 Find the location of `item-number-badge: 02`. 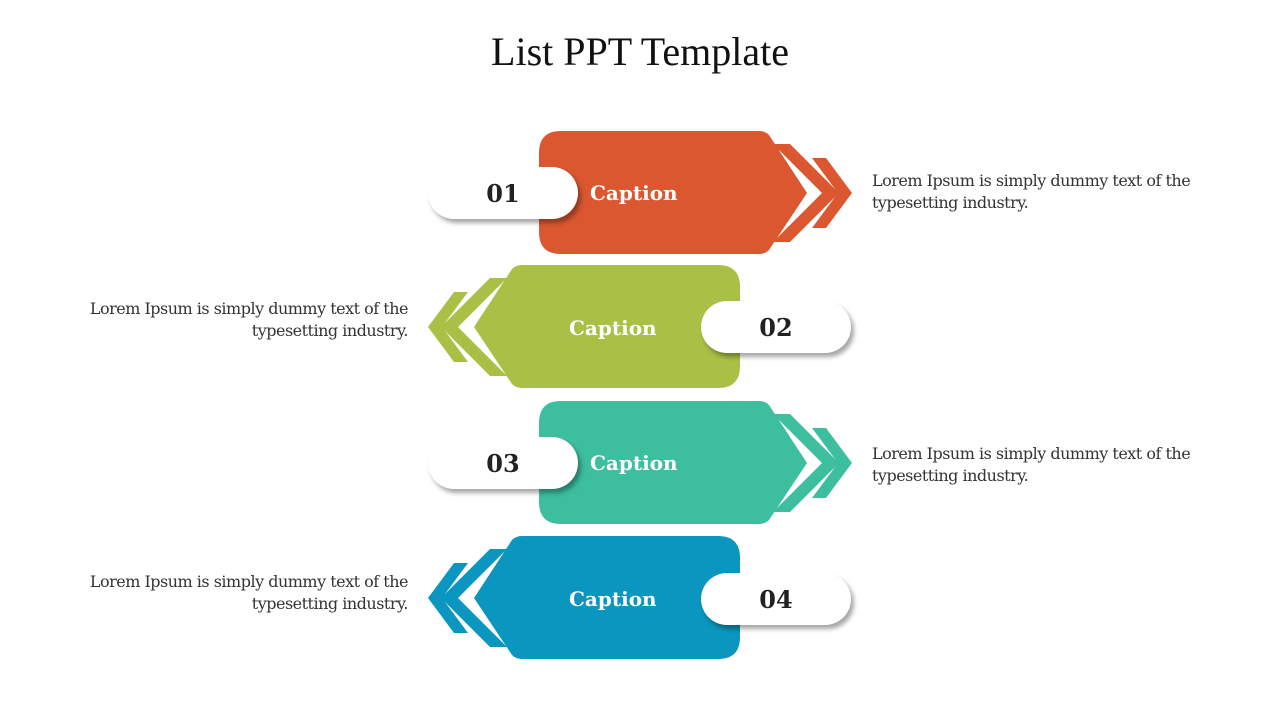

item-number-badge: 02 is located at coordinates (776, 327).